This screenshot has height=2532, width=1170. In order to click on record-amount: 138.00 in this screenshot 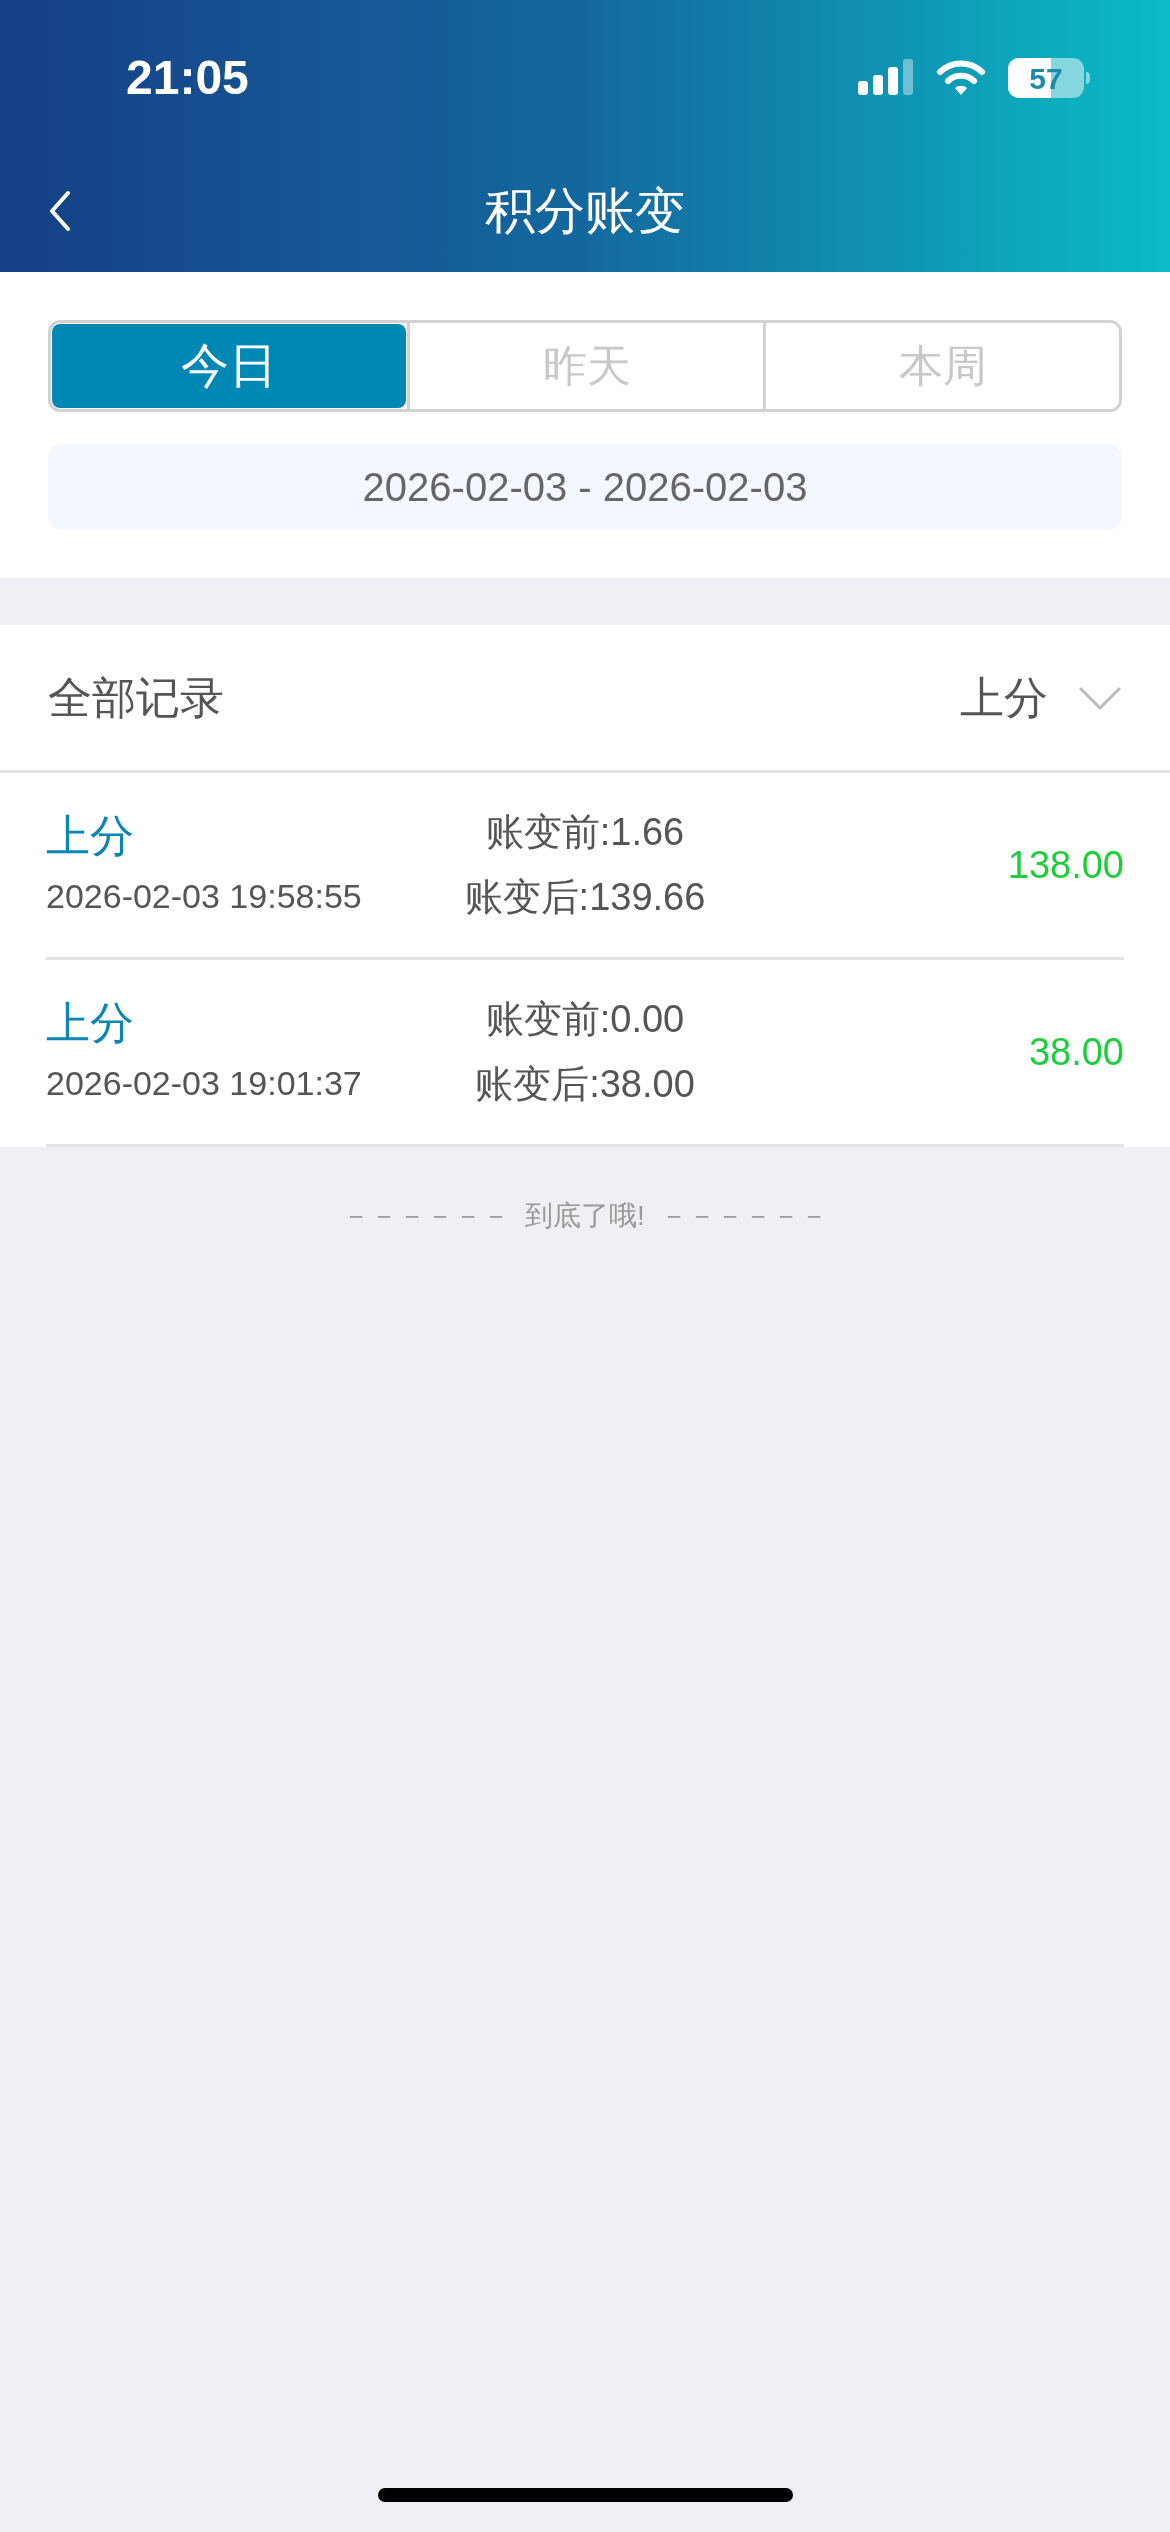, I will do `click(1065, 865)`.